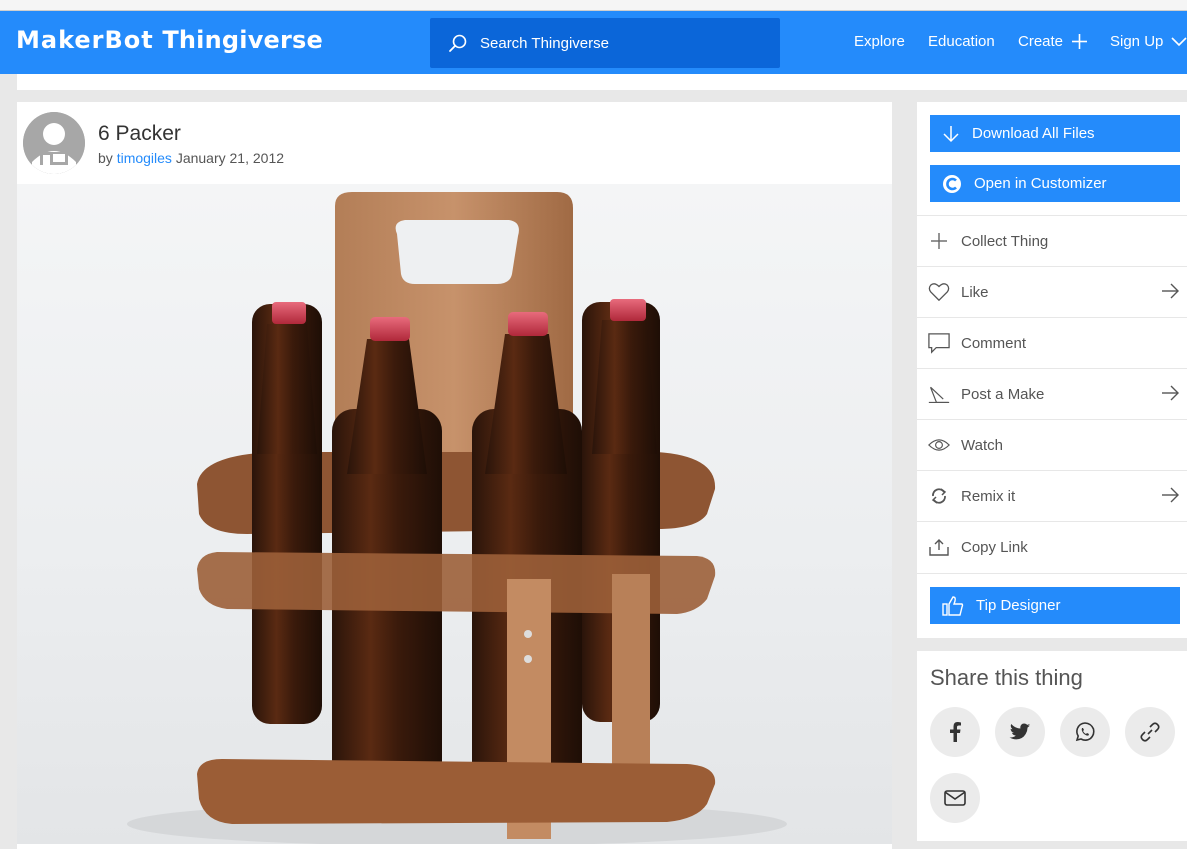 The width and height of the screenshot is (1187, 849). I want to click on thumbs-up-icon, so click(953, 605).